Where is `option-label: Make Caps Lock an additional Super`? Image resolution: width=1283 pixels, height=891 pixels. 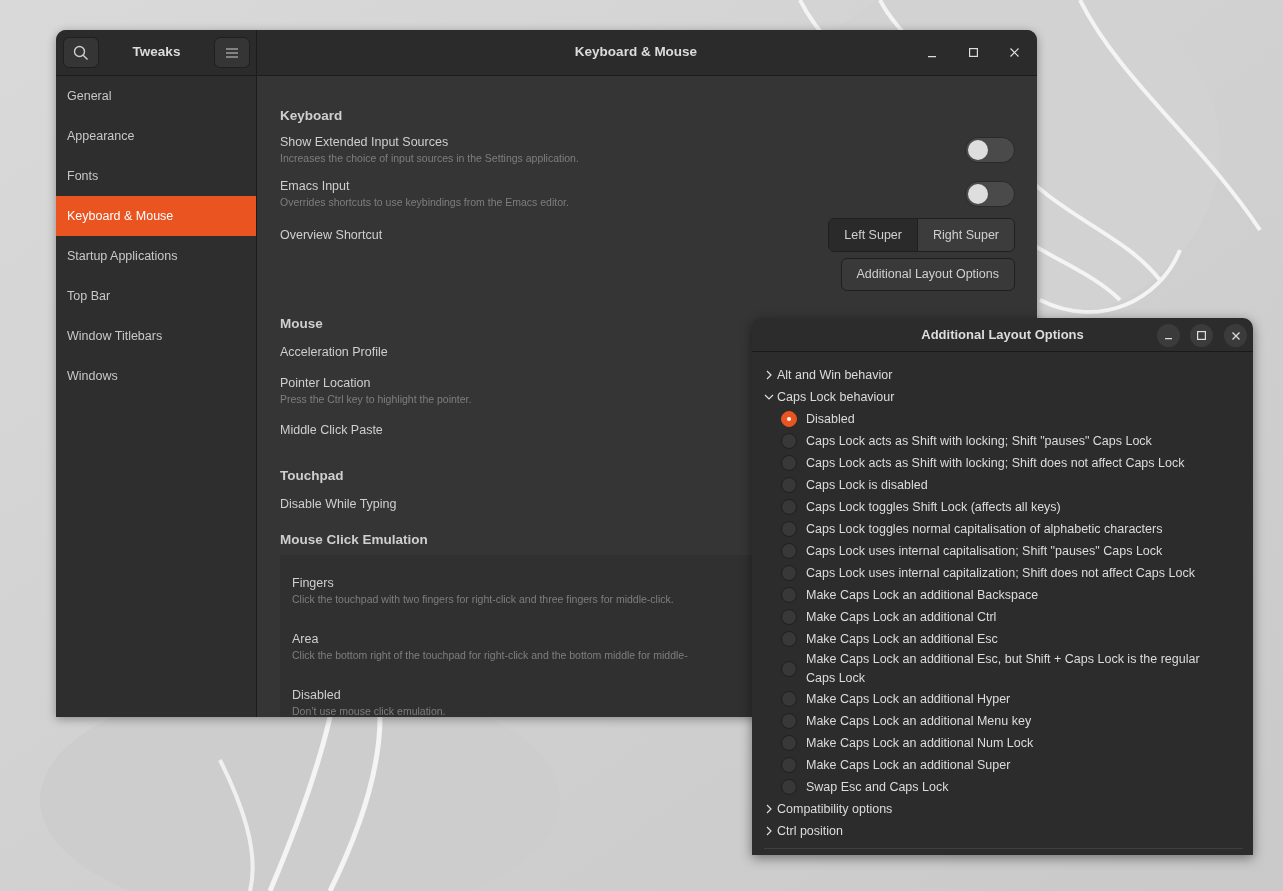
option-label: Make Caps Lock an additional Super is located at coordinates (908, 765).